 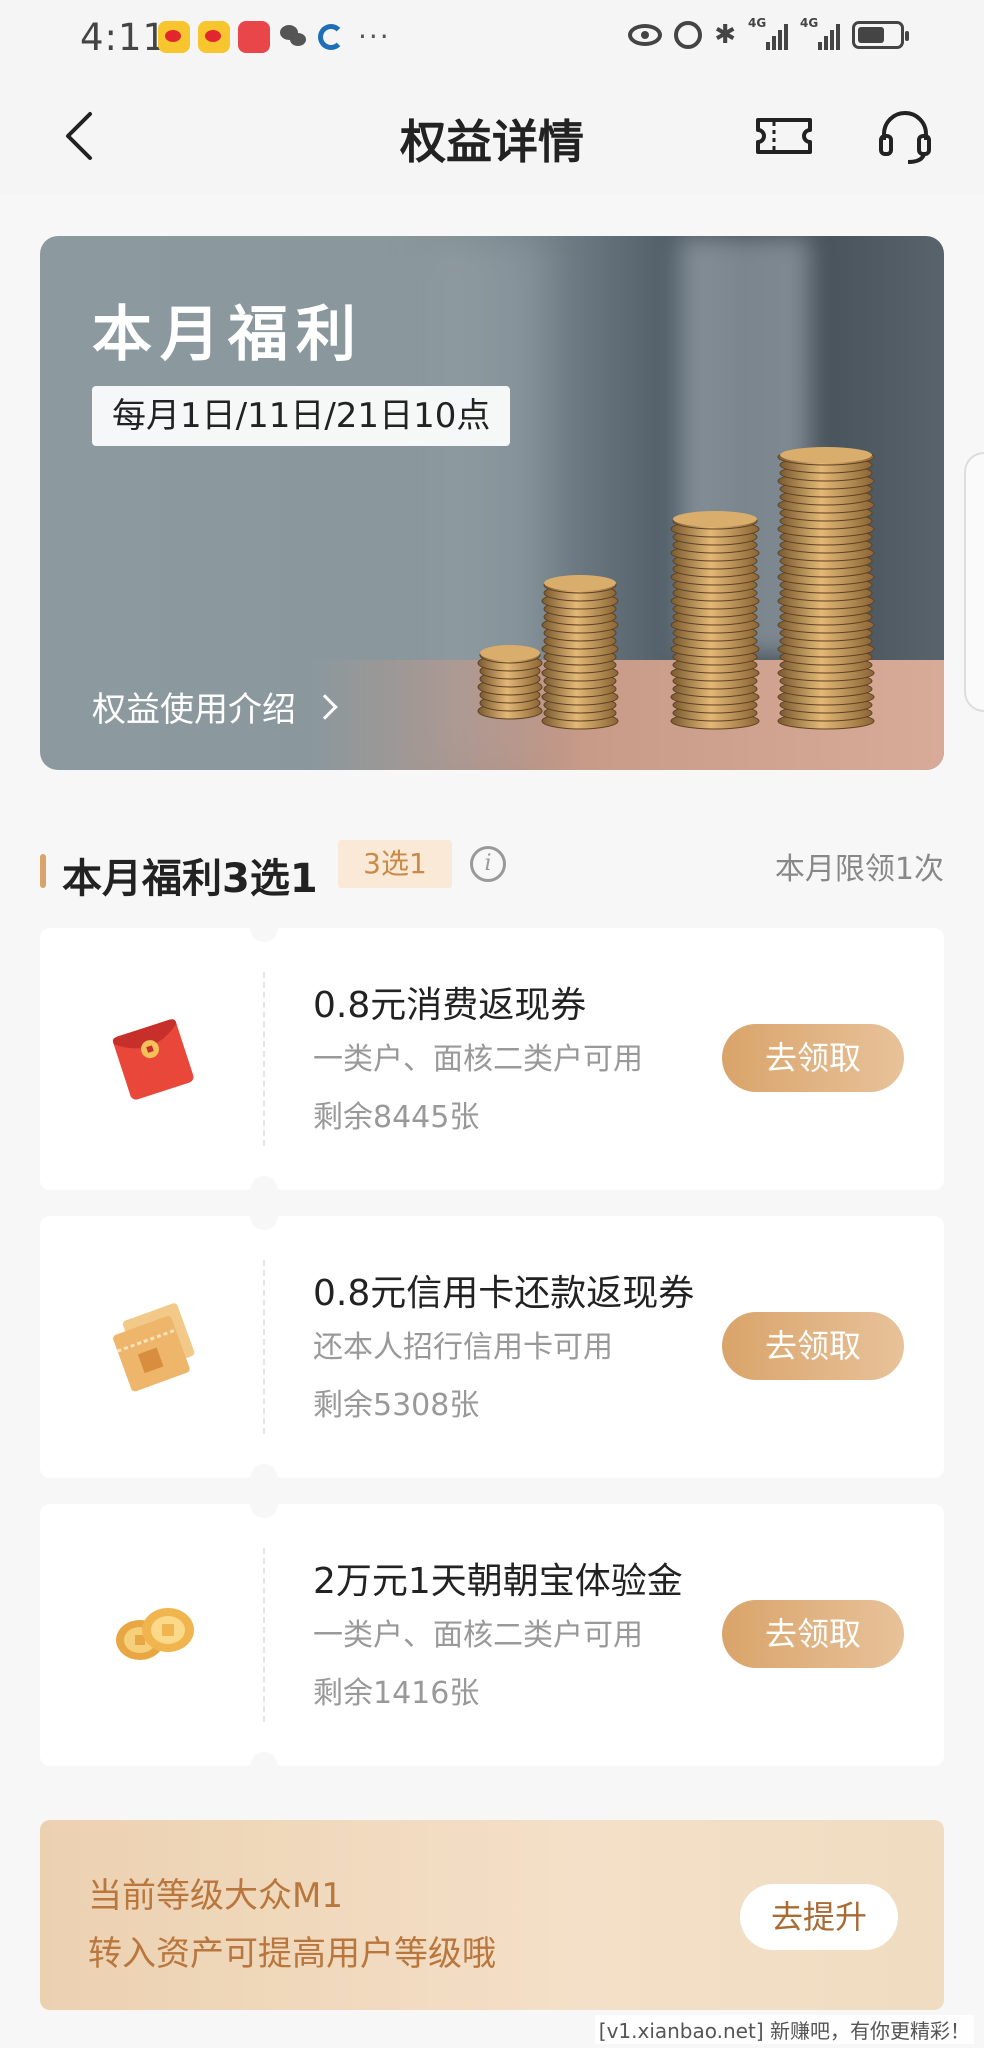 I want to click on alarm-icon, so click(x=688, y=35).